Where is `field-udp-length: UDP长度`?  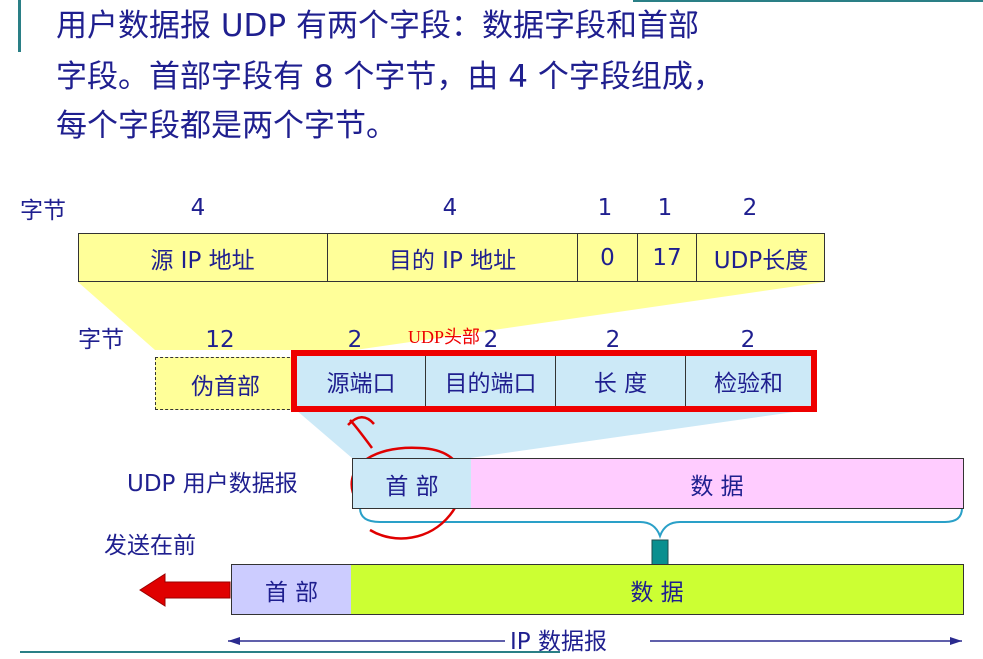
field-udp-length: UDP长度 is located at coordinates (760, 257).